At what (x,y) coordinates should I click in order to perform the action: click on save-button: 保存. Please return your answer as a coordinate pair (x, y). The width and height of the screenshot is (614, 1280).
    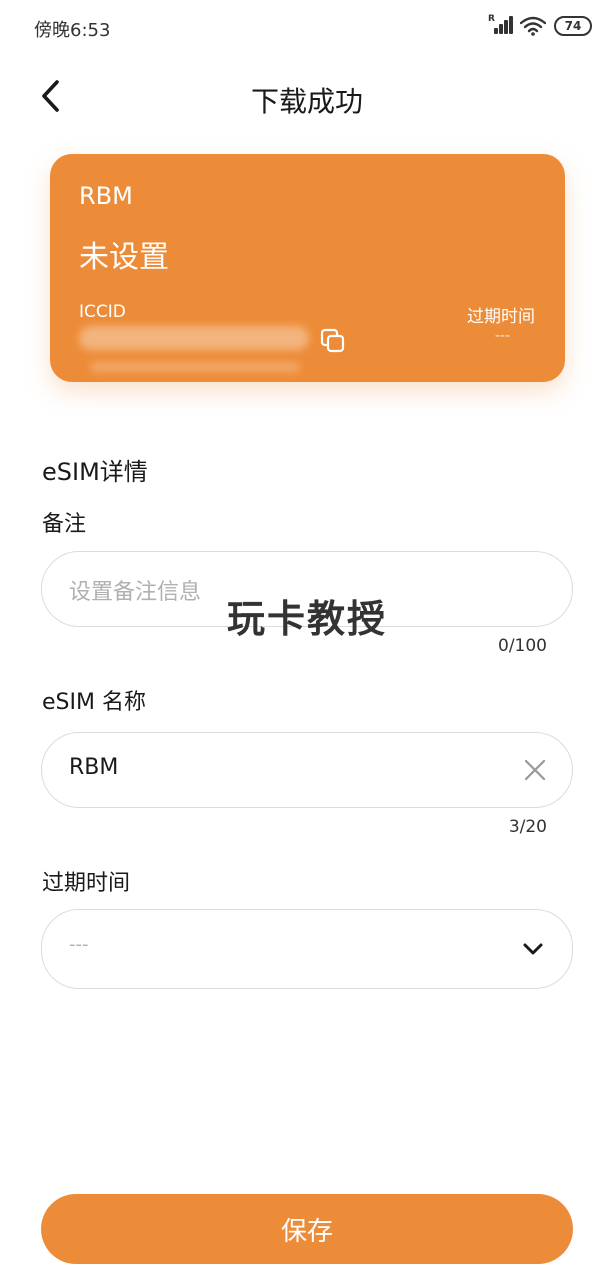
    Looking at the image, I should click on (307, 1229).